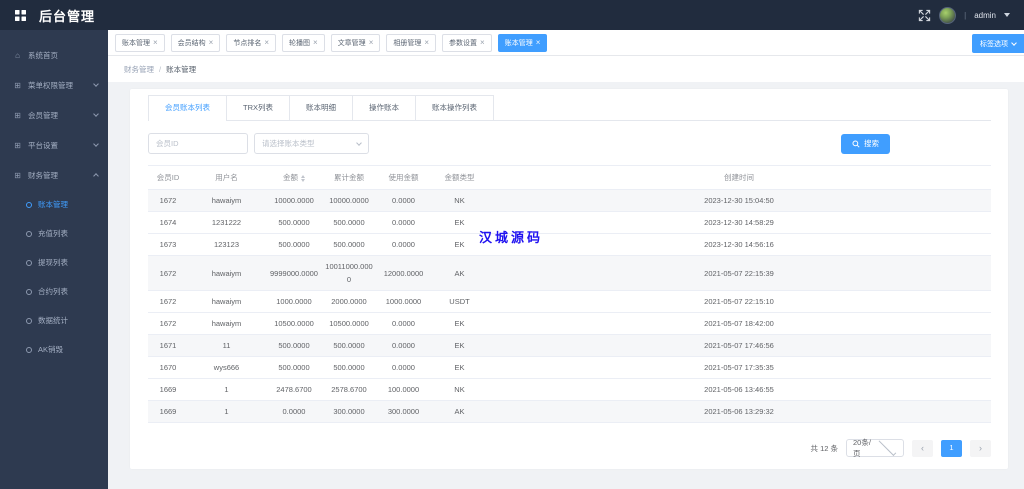 The image size is (1024, 489). I want to click on sidebar-subitem-ledger: 账本管理, so click(54, 204).